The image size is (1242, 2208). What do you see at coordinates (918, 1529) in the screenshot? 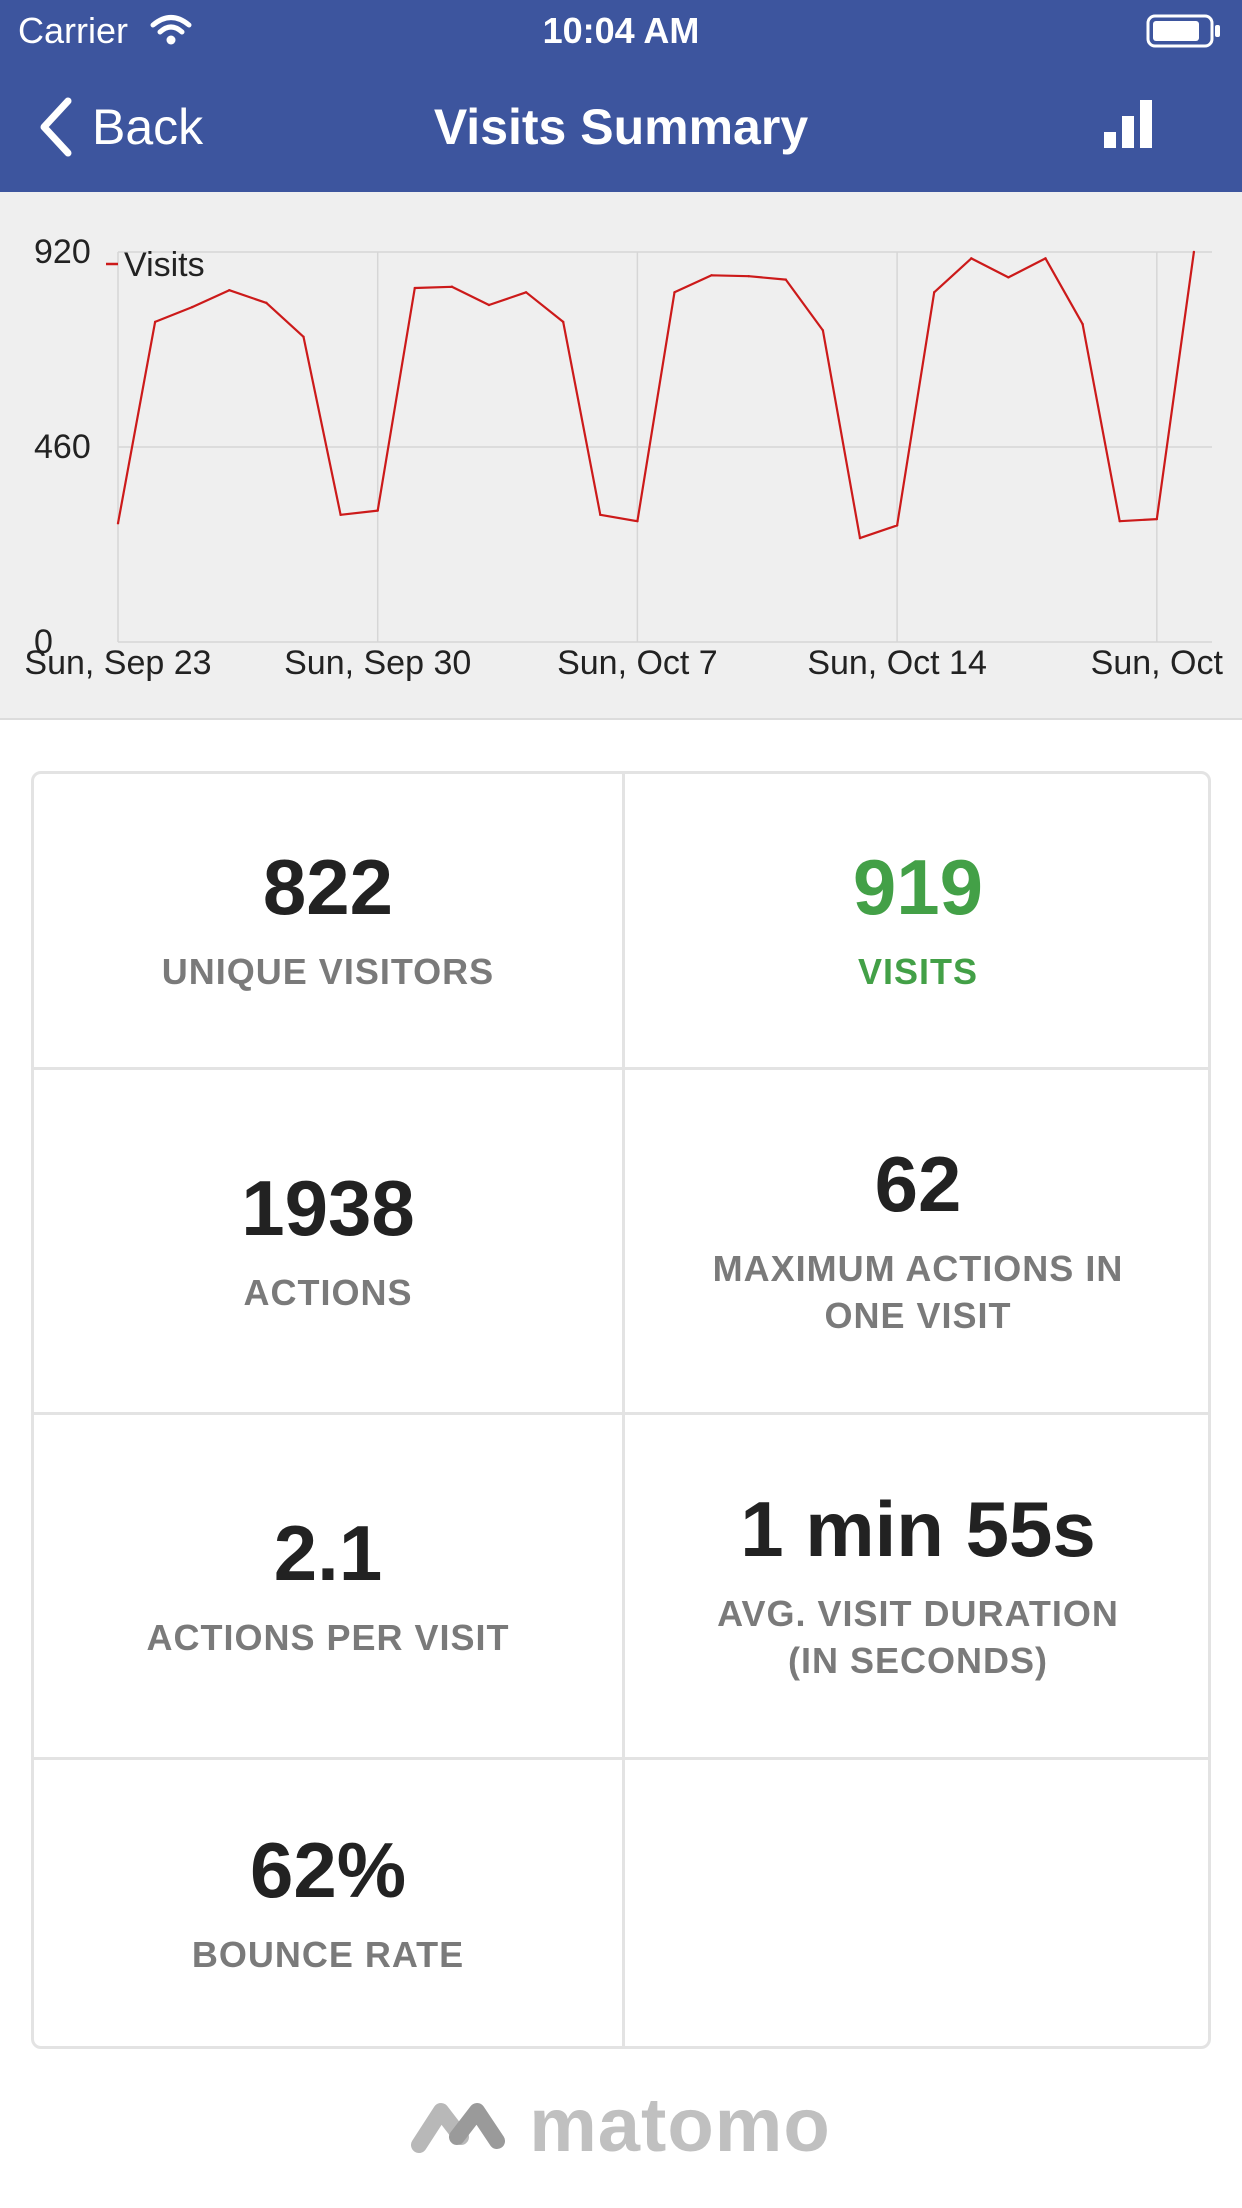
I see `stat-value: 1 min 55s` at bounding box center [918, 1529].